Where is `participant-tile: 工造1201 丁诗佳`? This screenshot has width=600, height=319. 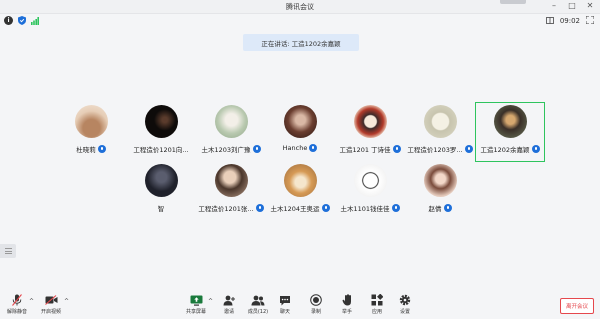 participant-tile: 工造1201 丁诗佳 is located at coordinates (370, 129).